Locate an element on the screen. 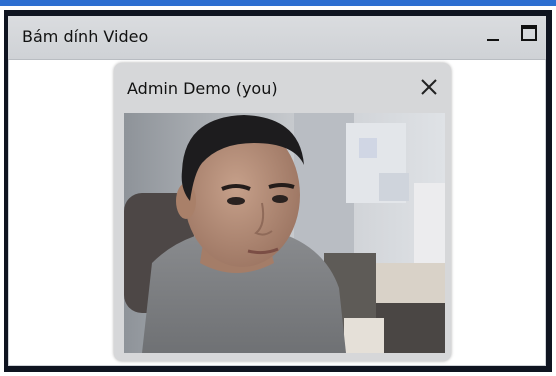 This screenshot has height=376, width=556. maximize-button is located at coordinates (529, 33).